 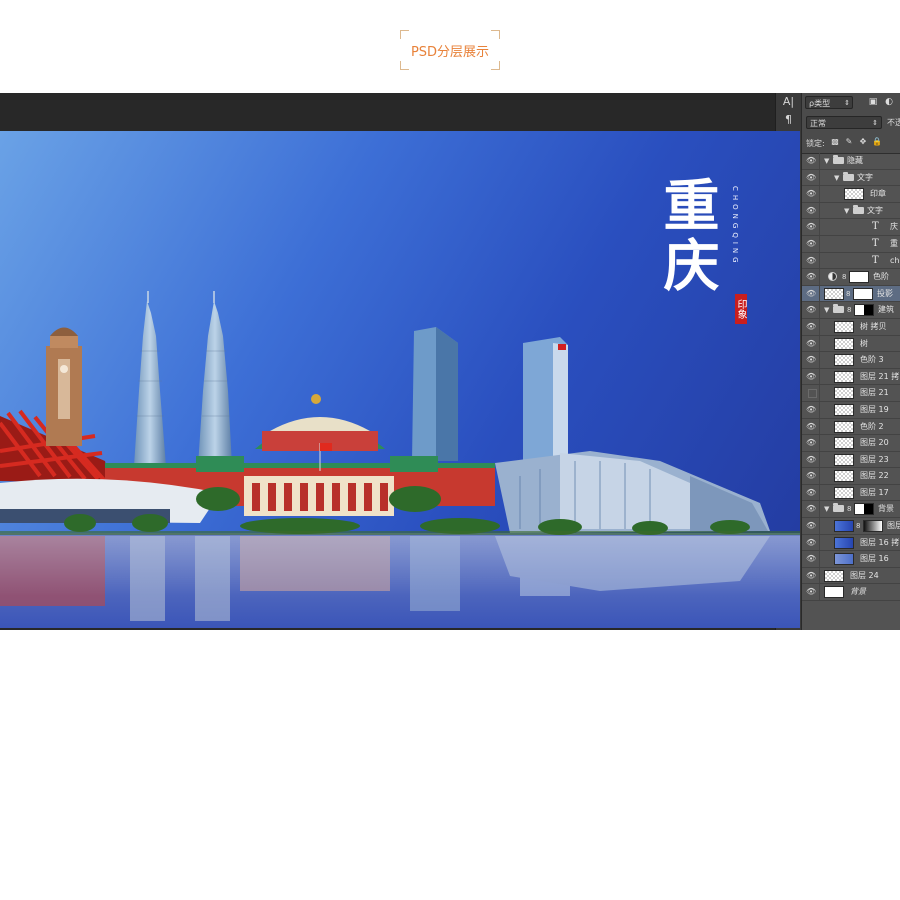 What do you see at coordinates (863, 142) in the screenshot?
I see `lock-position-icon: ✥` at bounding box center [863, 142].